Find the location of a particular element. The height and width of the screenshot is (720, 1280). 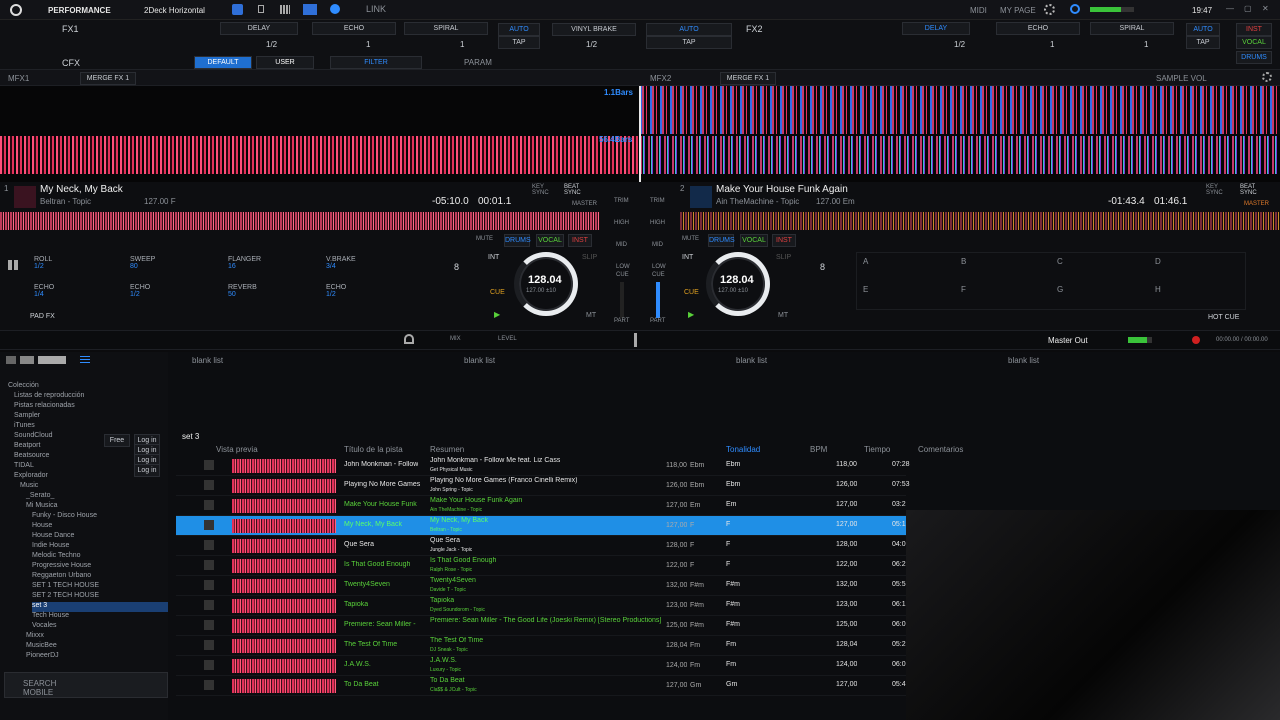

mixer-low-2: LOW is located at coordinates (659, 267).